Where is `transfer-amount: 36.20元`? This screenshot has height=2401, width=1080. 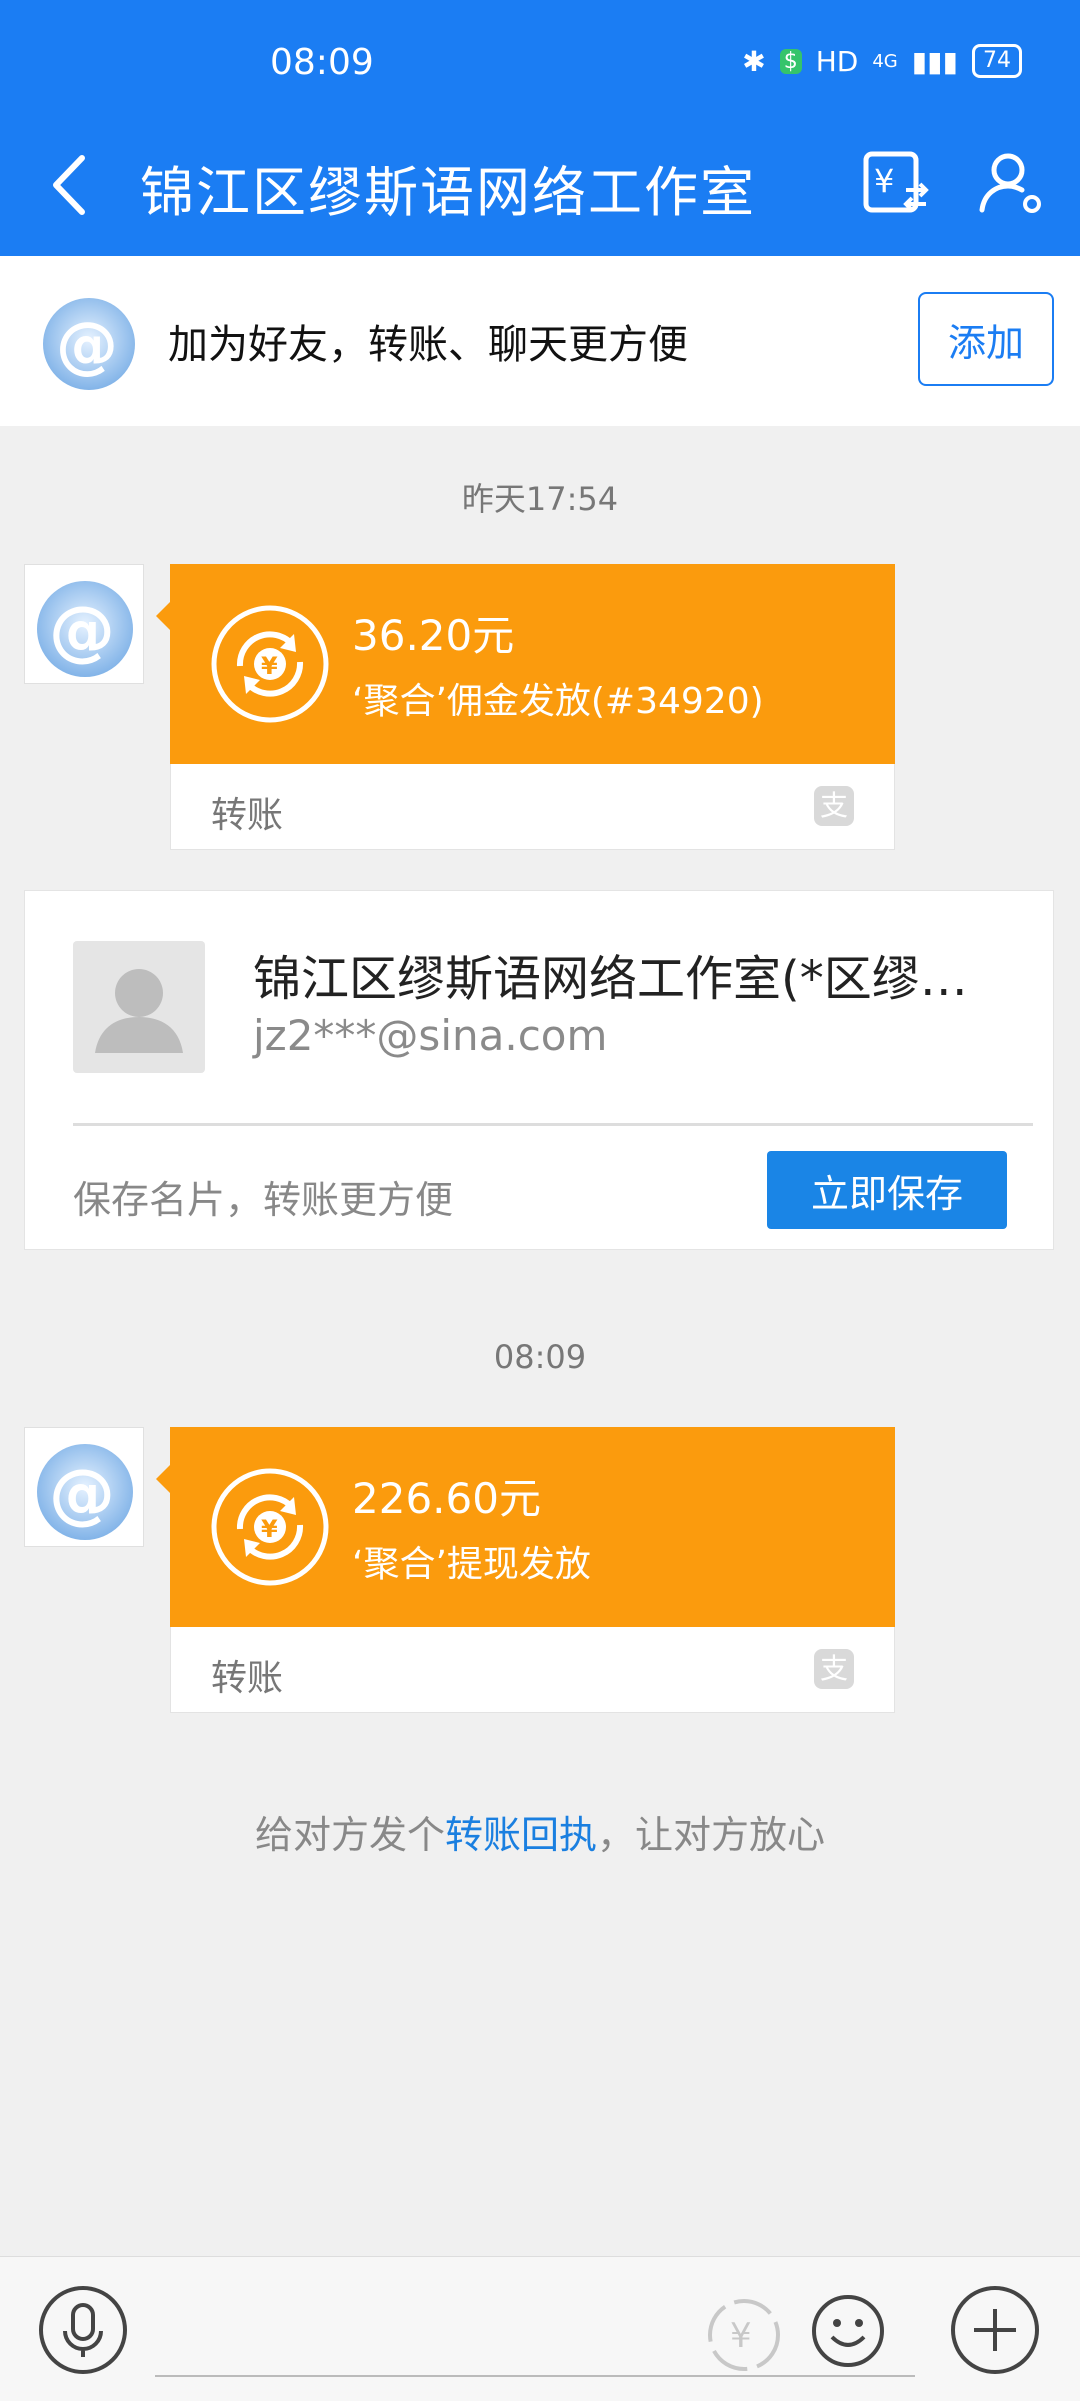 transfer-amount: 36.20元 is located at coordinates (433, 635).